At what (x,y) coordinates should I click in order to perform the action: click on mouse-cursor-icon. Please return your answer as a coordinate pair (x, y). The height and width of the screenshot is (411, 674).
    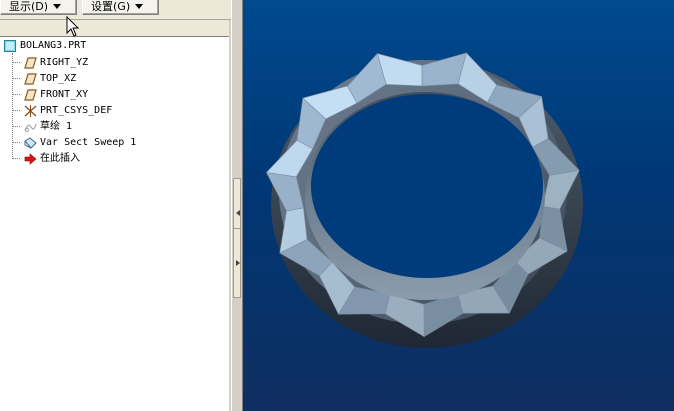
    Looking at the image, I should click on (73, 26).